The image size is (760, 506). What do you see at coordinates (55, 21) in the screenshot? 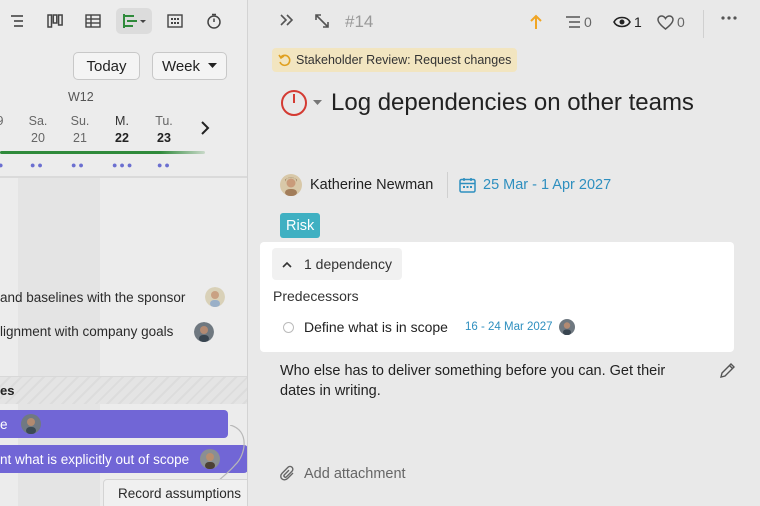
I see `board-view-icon` at bounding box center [55, 21].